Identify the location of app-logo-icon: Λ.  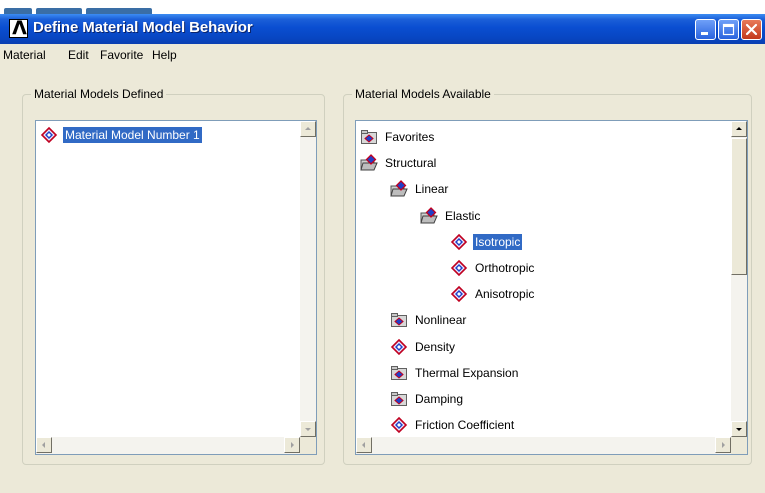
(18, 28).